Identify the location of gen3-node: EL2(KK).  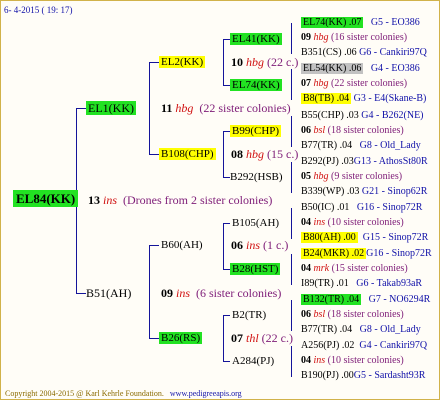
(182, 62).